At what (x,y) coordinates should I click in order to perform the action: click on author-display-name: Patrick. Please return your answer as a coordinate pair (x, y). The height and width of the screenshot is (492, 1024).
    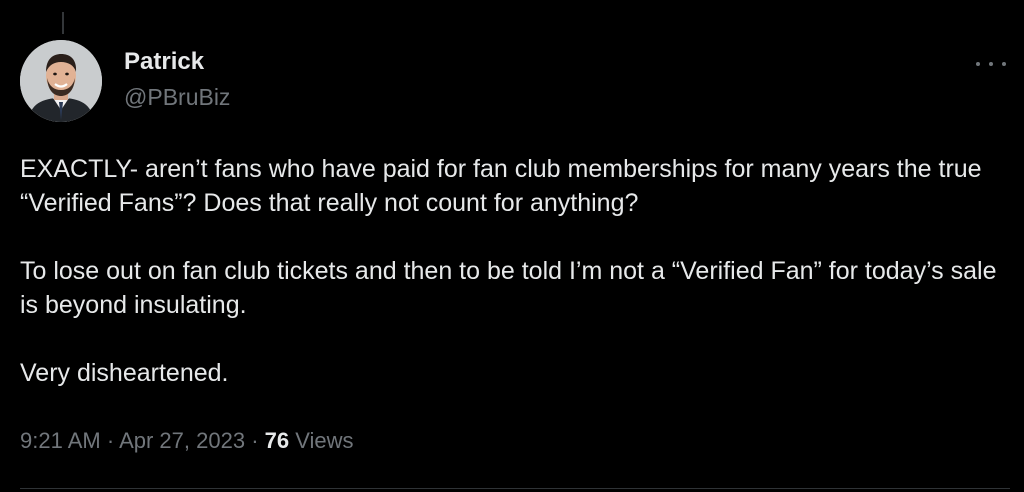
    Looking at the image, I should click on (164, 62).